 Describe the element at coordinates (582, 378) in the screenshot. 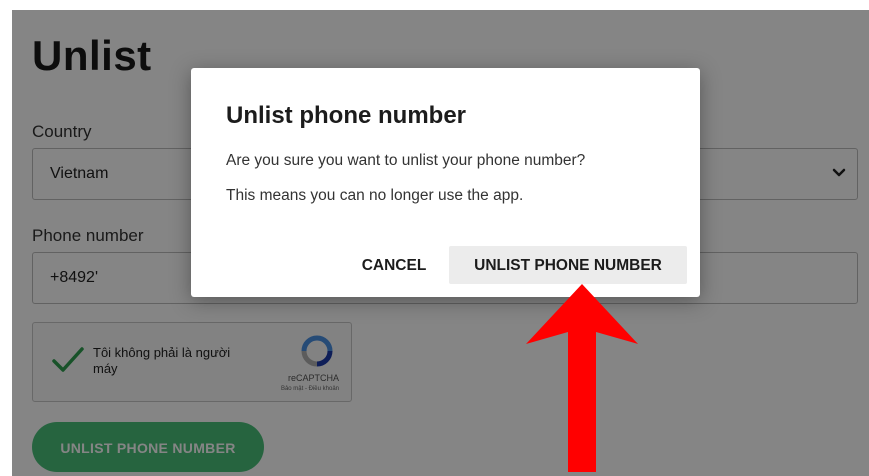

I see `red-arrow-icon` at that location.